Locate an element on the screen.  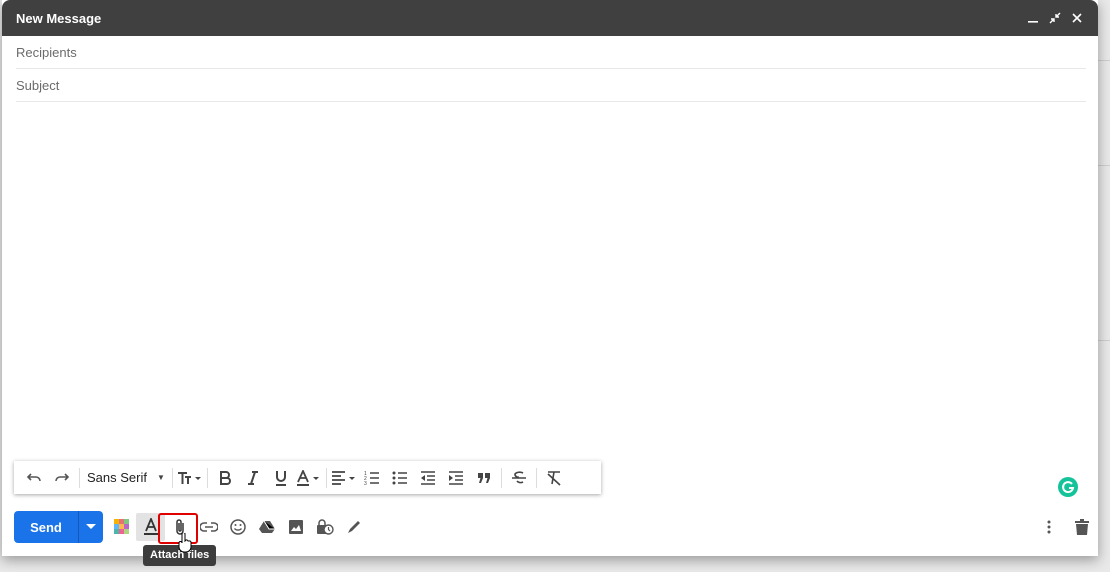
compose-title: New Message is located at coordinates (59, 18).